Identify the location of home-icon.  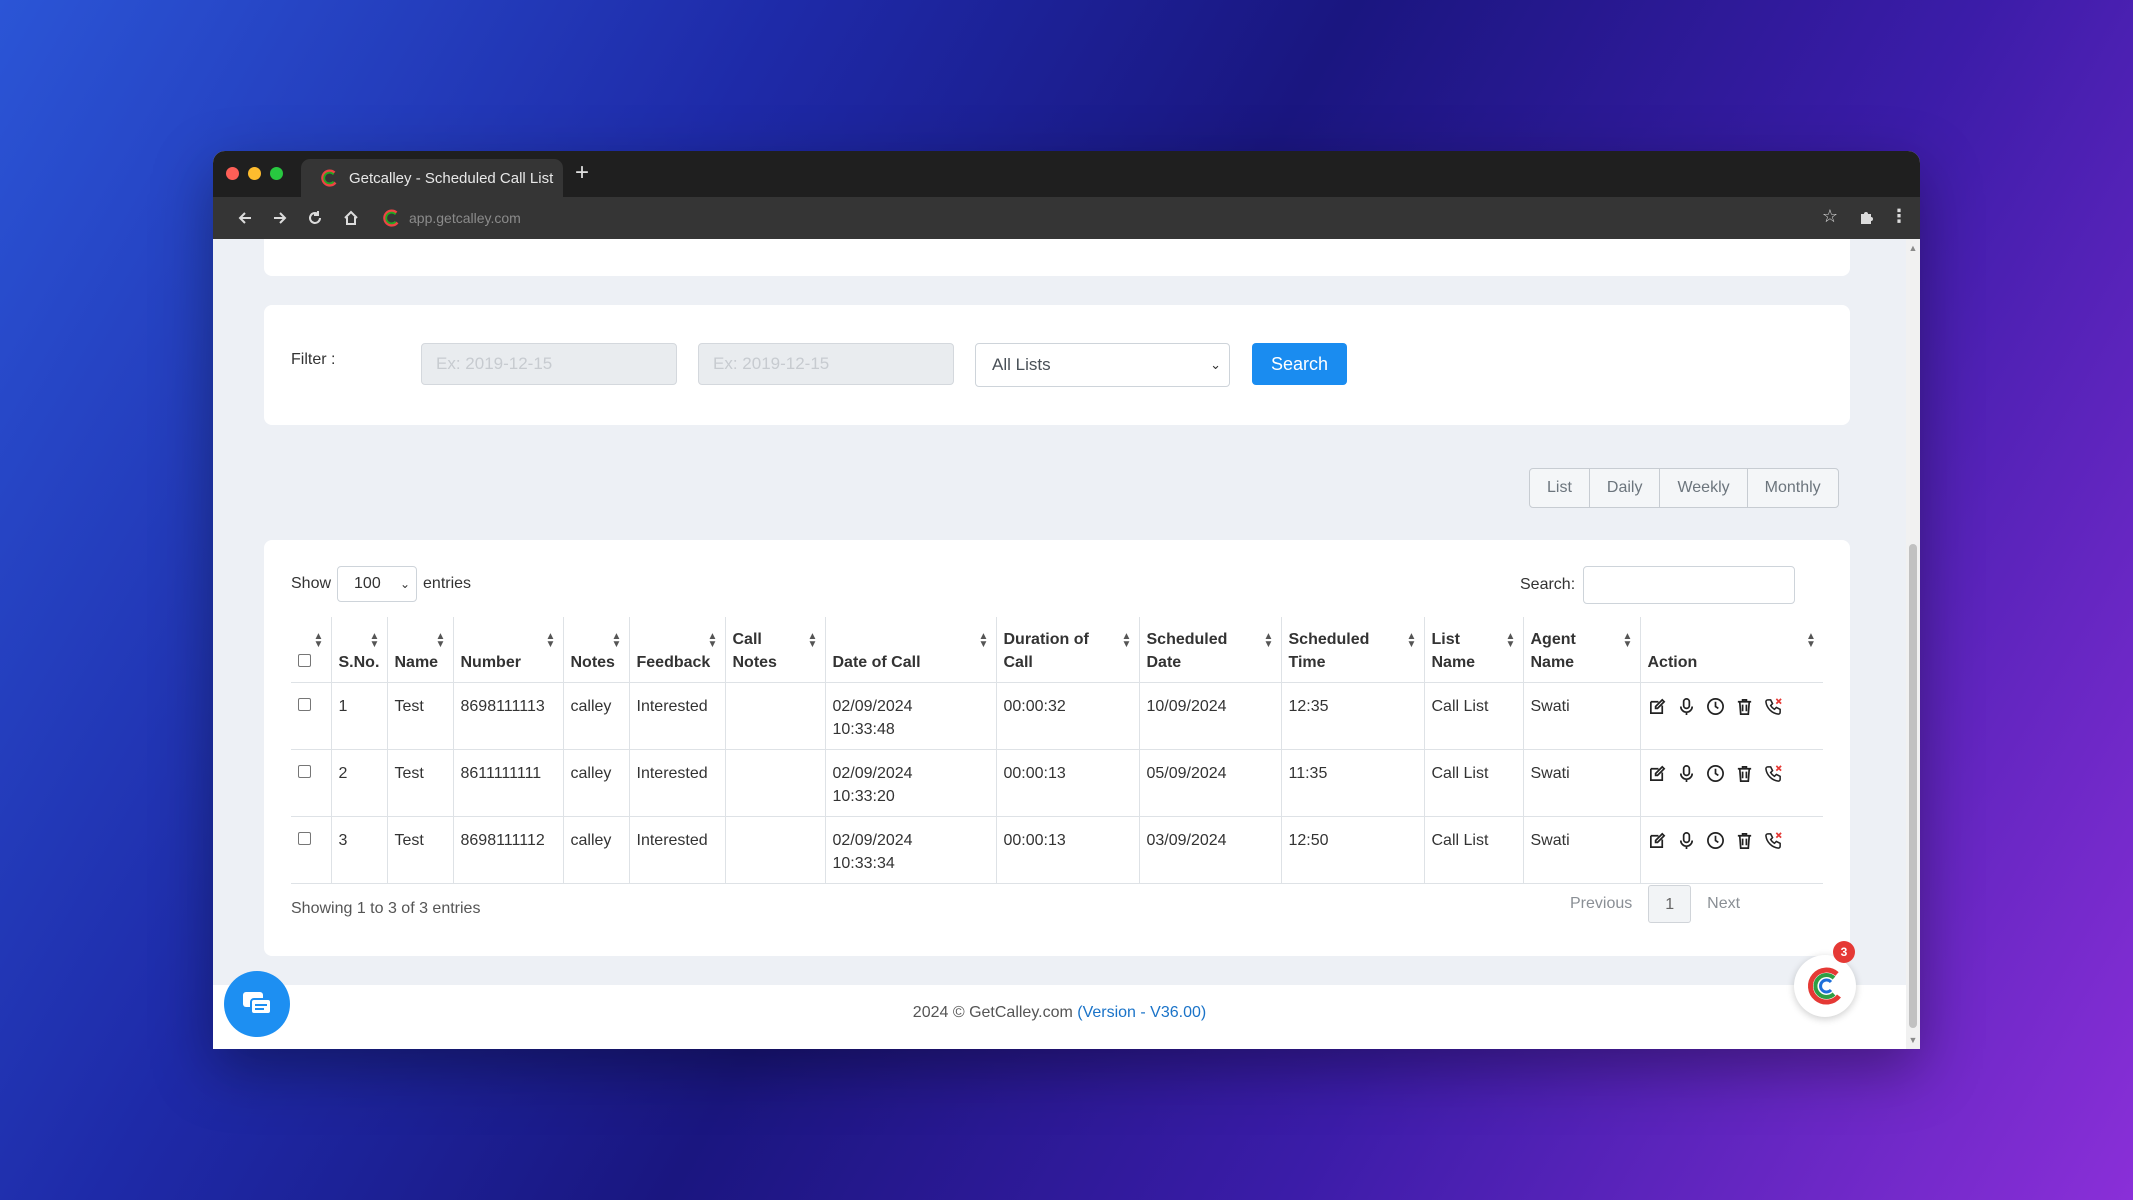
(351, 218).